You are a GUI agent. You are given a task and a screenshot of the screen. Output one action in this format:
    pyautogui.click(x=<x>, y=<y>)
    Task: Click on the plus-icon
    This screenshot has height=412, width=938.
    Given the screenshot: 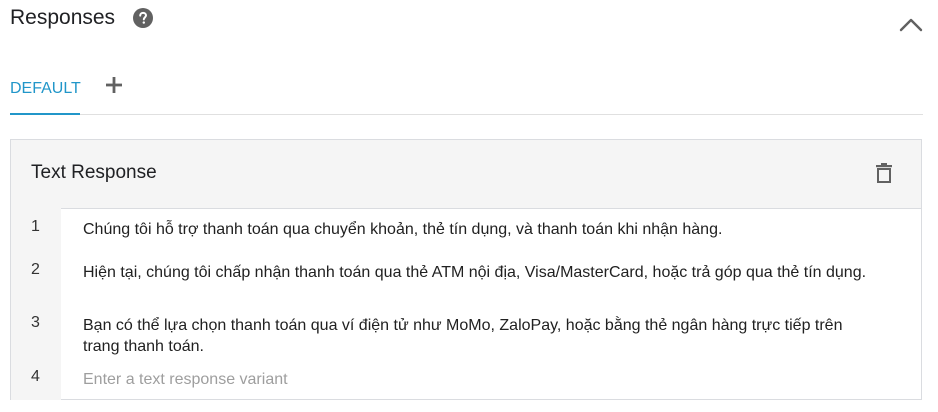 What is the action you would take?
    pyautogui.click(x=114, y=85)
    